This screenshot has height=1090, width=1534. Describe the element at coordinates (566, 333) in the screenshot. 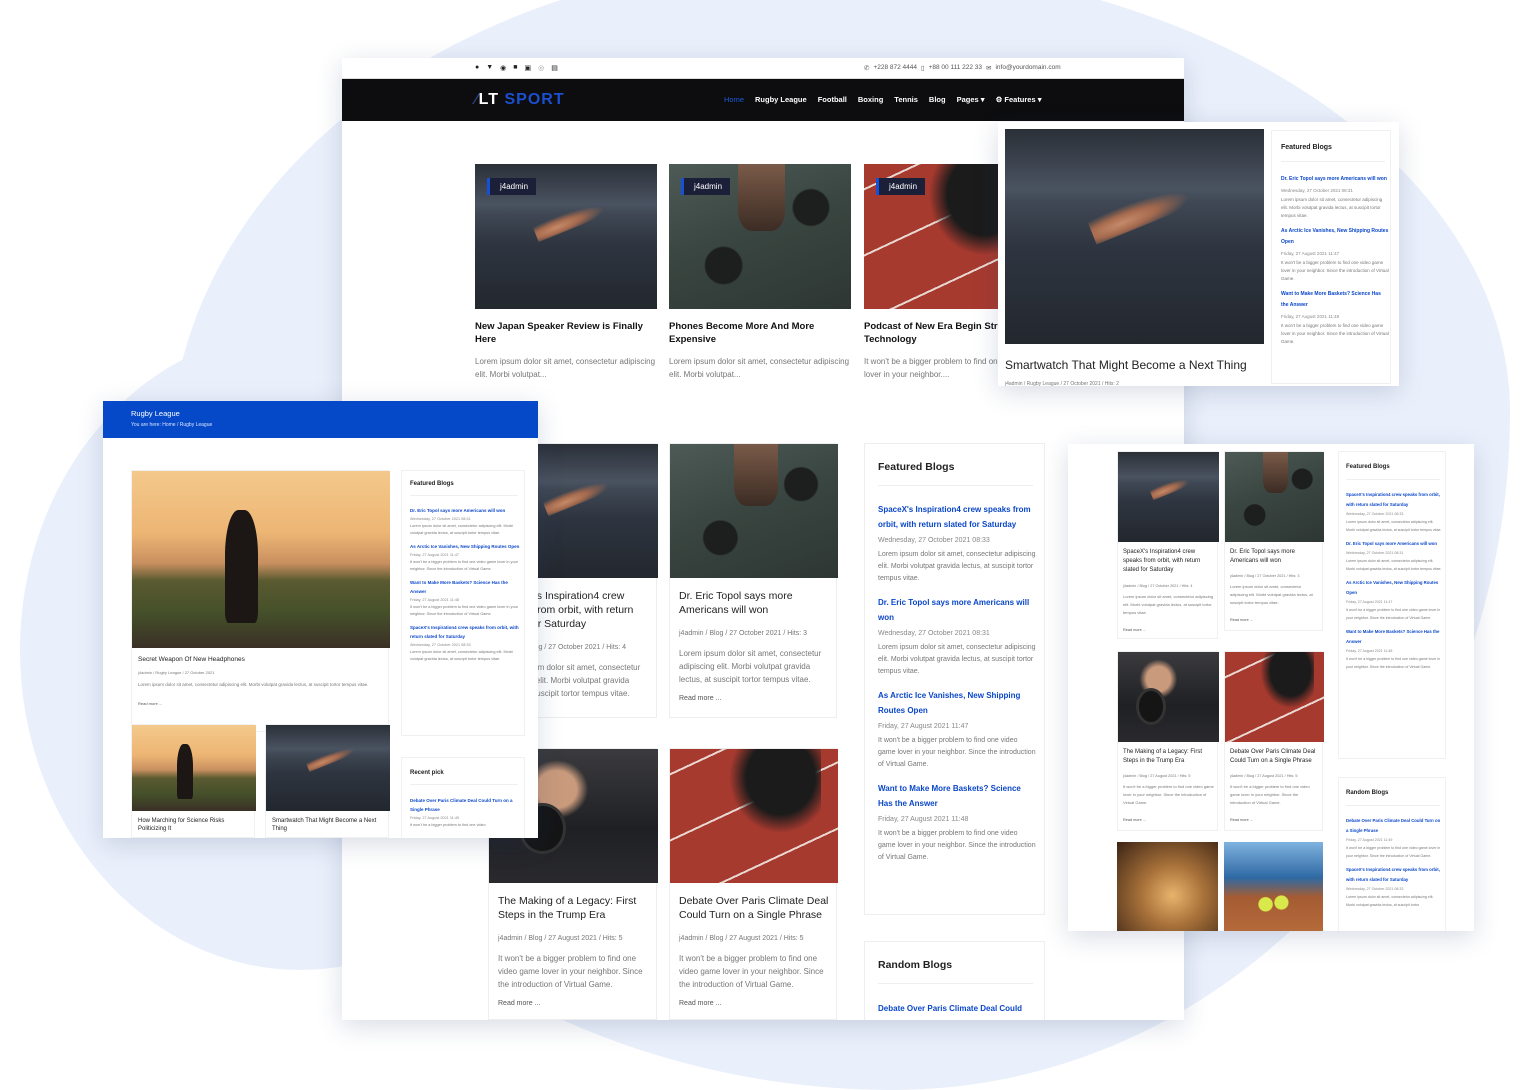

I see `article-title: New Japan Speaker Review is Finally Here` at that location.